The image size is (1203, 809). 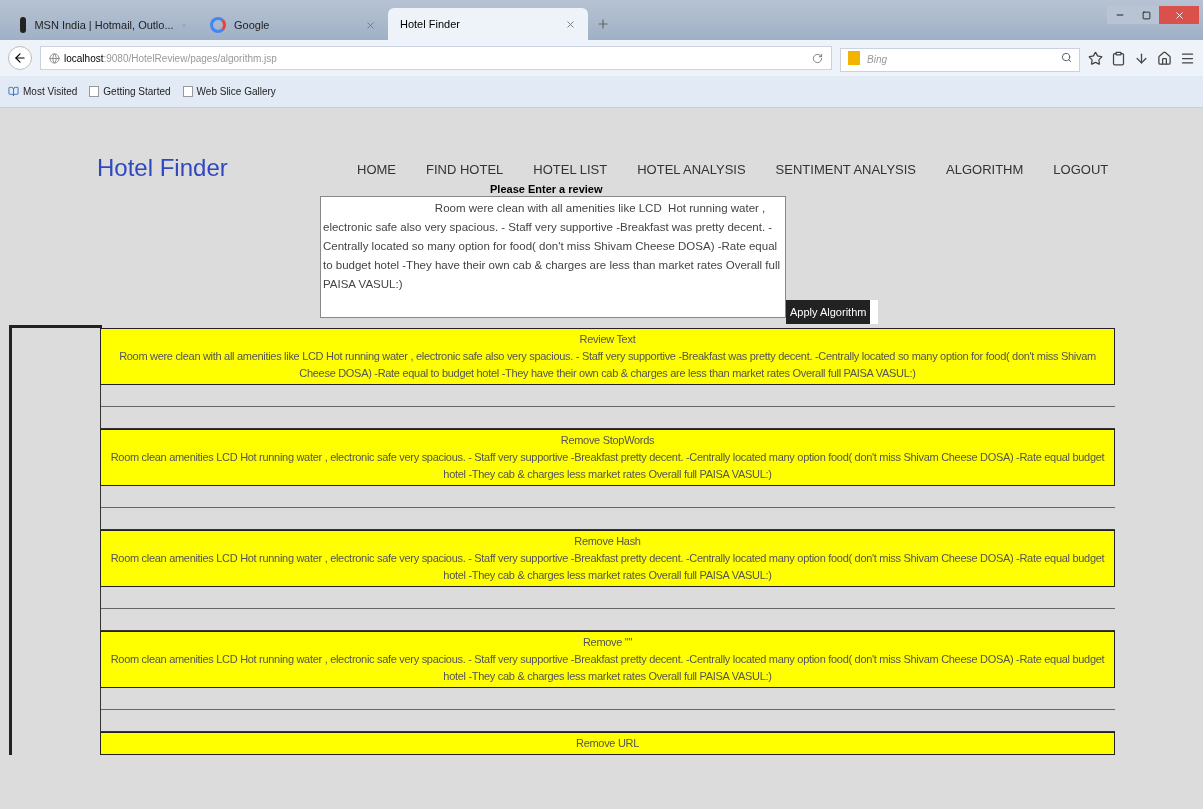 I want to click on step-title: Remove Hash, so click(x=607, y=541).